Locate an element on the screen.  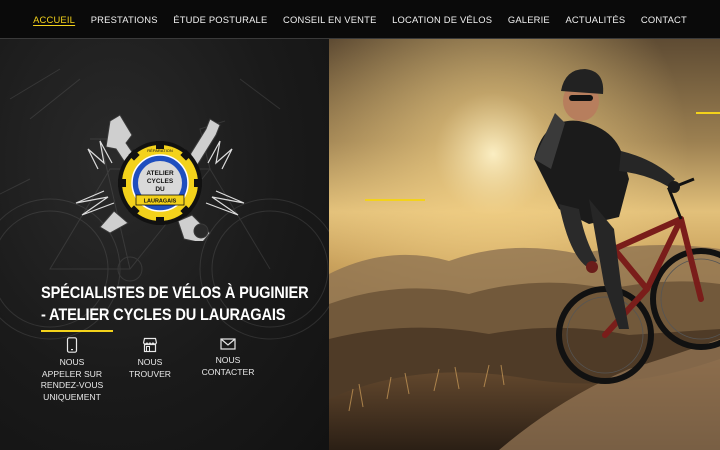
accent-line-right is located at coordinates (708, 113).